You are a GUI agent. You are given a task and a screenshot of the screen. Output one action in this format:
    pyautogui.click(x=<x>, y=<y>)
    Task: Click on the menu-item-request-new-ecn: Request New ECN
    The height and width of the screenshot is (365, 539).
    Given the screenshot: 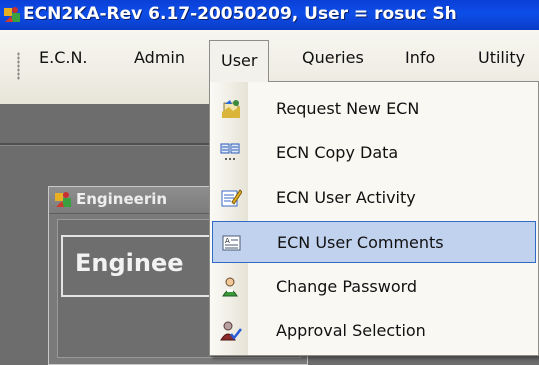 What is the action you would take?
    pyautogui.click(x=374, y=109)
    